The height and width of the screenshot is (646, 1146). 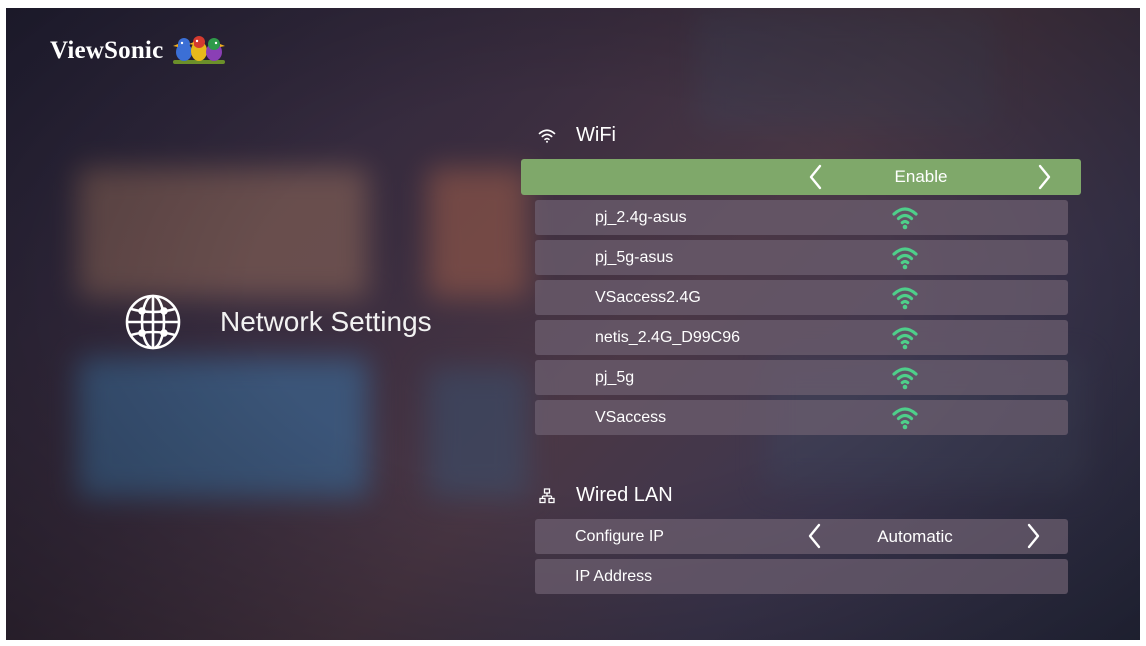 What do you see at coordinates (199, 50) in the screenshot?
I see `birds-logo-icon` at bounding box center [199, 50].